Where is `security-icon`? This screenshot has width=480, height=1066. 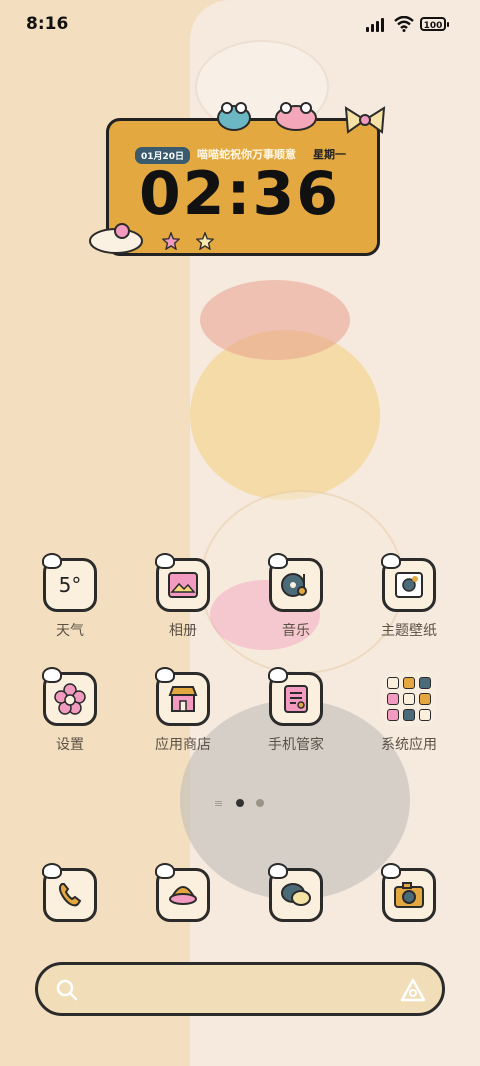 security-icon is located at coordinates (295, 696).